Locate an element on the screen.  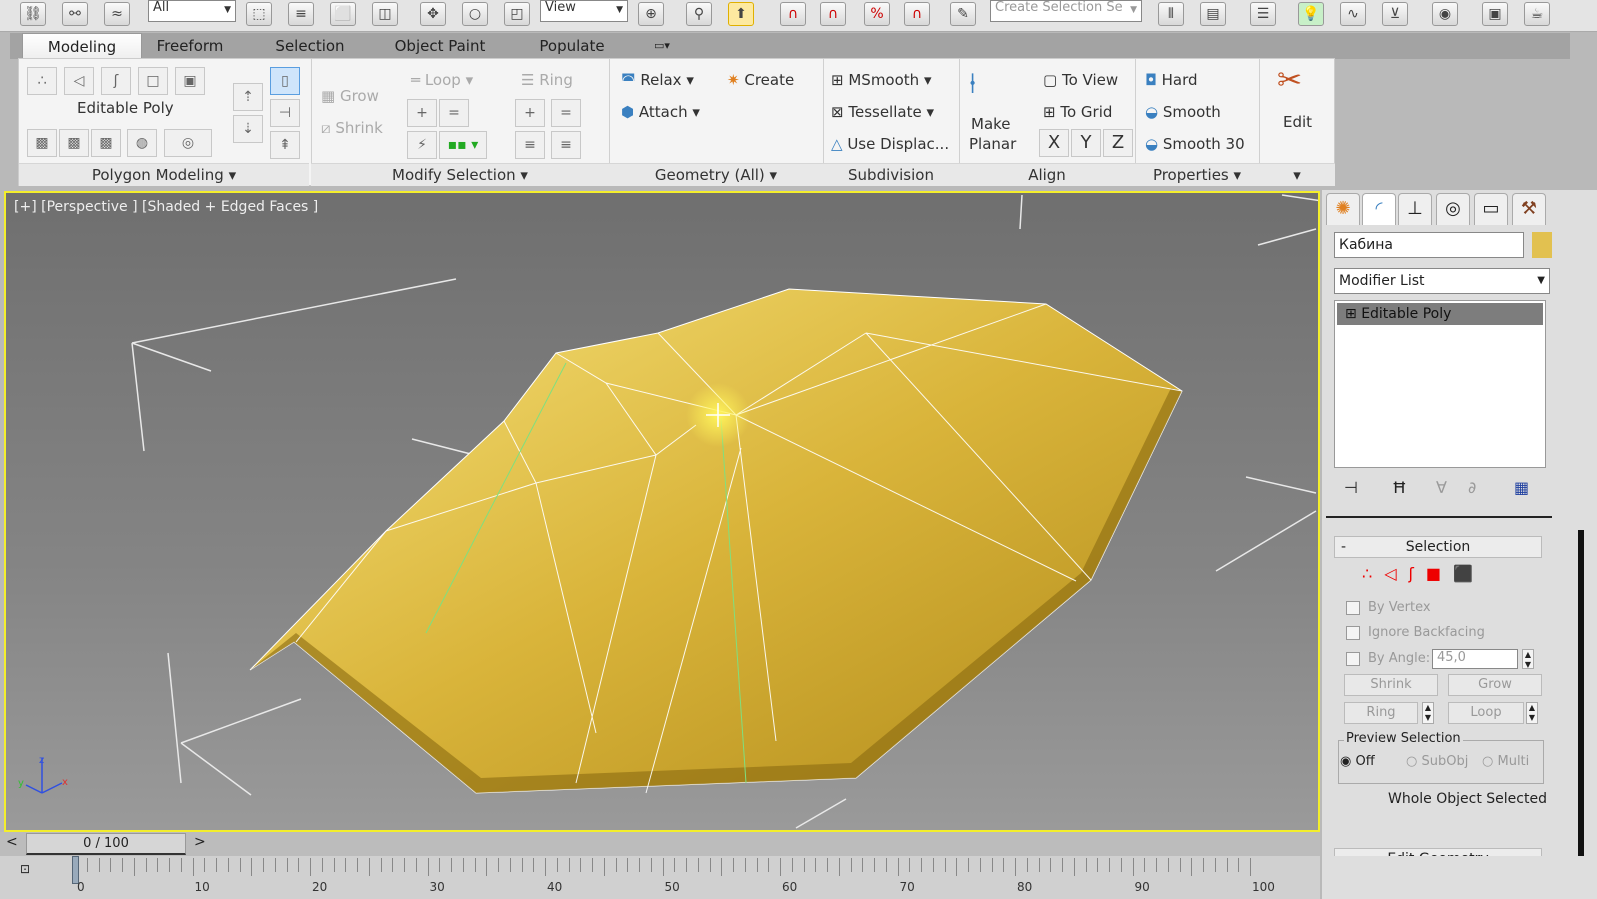
make-planar-label-2: Planar is located at coordinates (992, 144).